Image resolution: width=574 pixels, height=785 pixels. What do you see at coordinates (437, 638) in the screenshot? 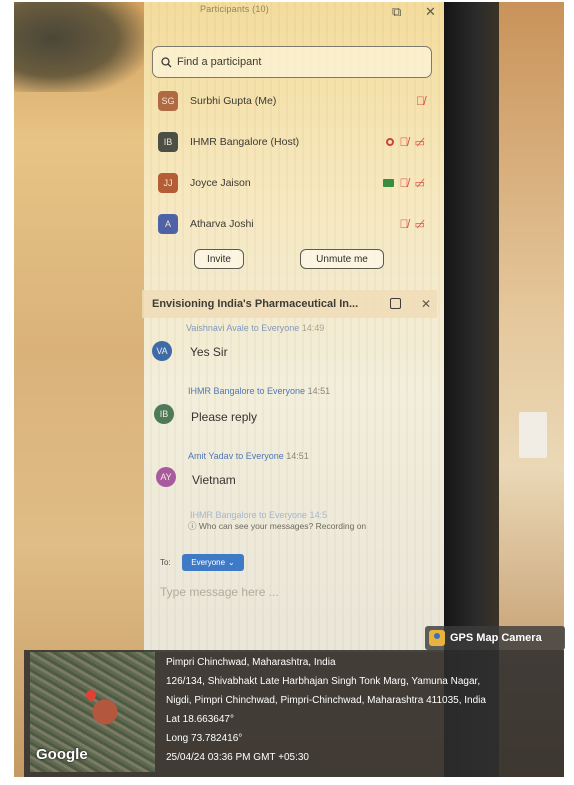
I see `gps-camera-icon` at bounding box center [437, 638].